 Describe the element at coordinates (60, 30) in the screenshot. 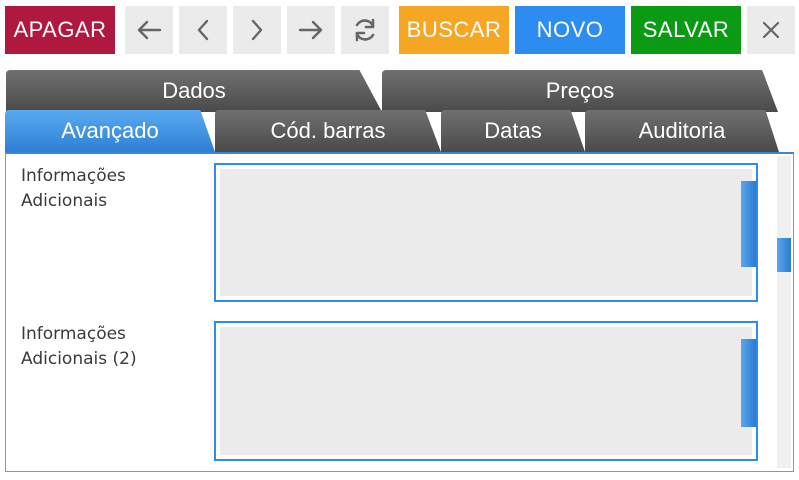

I see `delete-button: APAGAR` at that location.